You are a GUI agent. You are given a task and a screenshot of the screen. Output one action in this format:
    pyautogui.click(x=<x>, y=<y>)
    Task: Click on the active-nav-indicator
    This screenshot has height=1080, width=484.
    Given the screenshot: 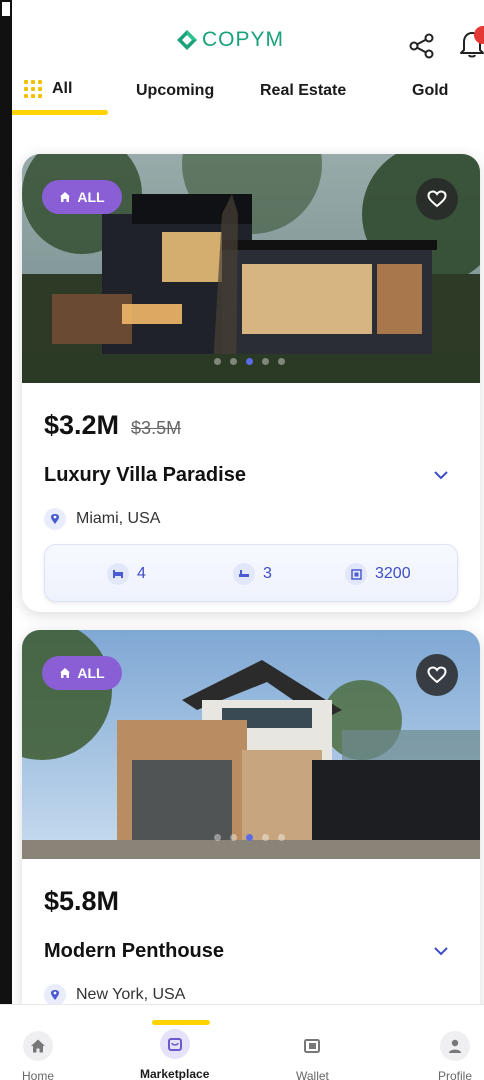 What is the action you would take?
    pyautogui.click(x=181, y=1022)
    